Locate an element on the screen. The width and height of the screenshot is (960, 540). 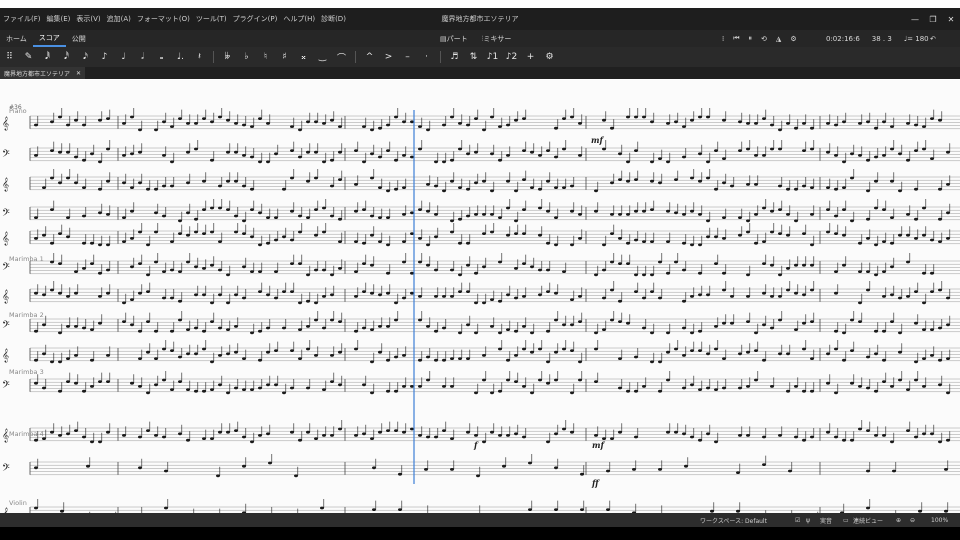
menu-edit: 編集(E) is located at coordinates (59, 19).